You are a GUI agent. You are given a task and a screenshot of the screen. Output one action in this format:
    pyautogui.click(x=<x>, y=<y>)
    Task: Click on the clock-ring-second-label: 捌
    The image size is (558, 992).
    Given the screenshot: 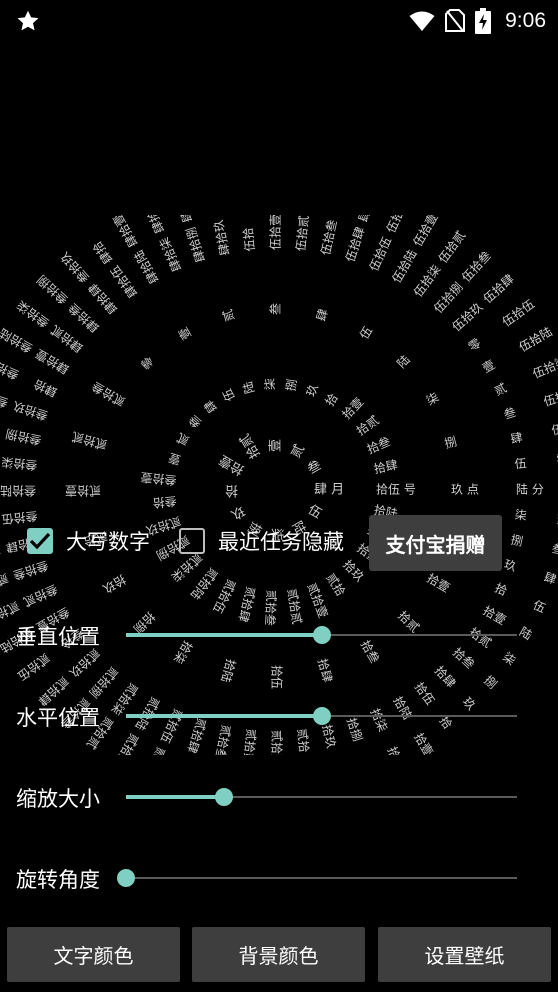 What is the action you would take?
    pyautogui.click(x=490, y=681)
    